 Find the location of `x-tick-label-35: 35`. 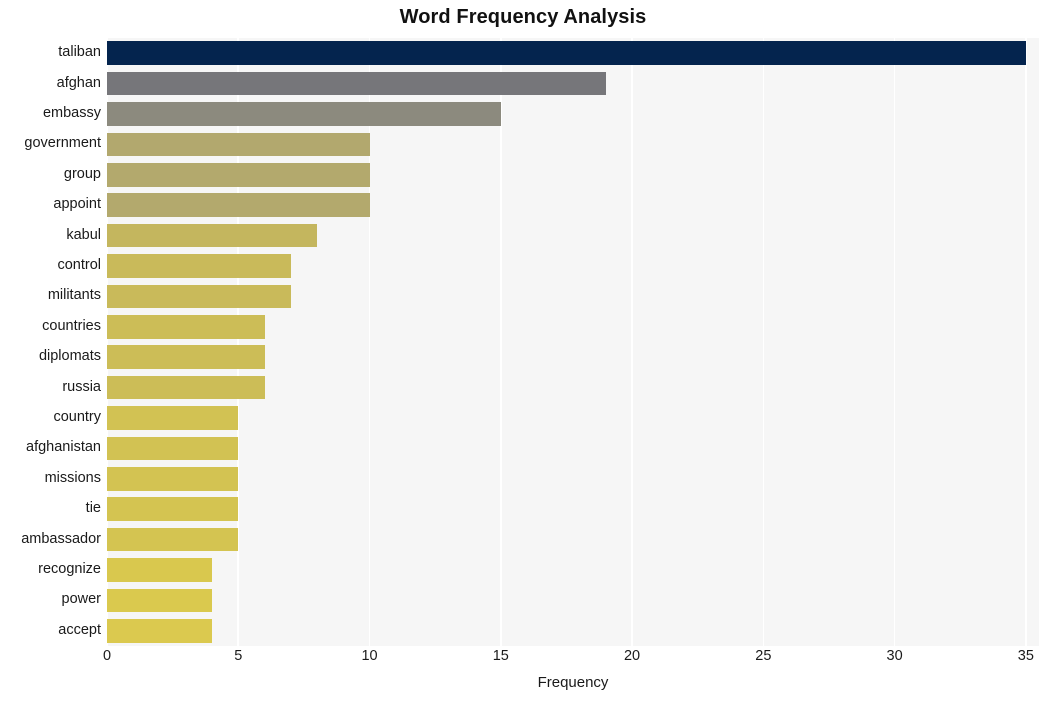

x-tick-label-35: 35 is located at coordinates (1025, 656).